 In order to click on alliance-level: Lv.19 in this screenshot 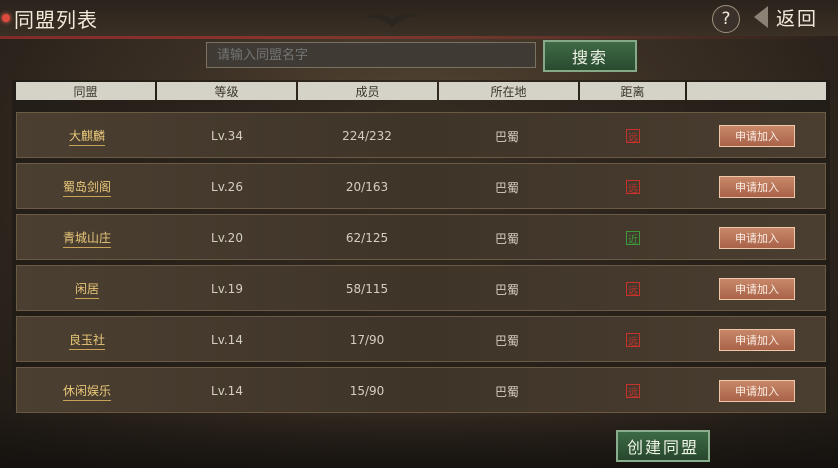, I will do `click(227, 289)`.